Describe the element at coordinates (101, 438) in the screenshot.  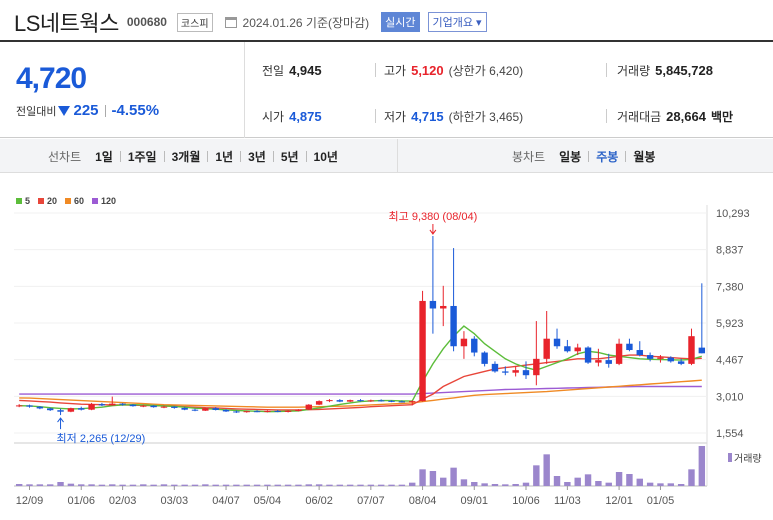
I see `low-annotation: 최저 2,265 (12/29)` at that location.